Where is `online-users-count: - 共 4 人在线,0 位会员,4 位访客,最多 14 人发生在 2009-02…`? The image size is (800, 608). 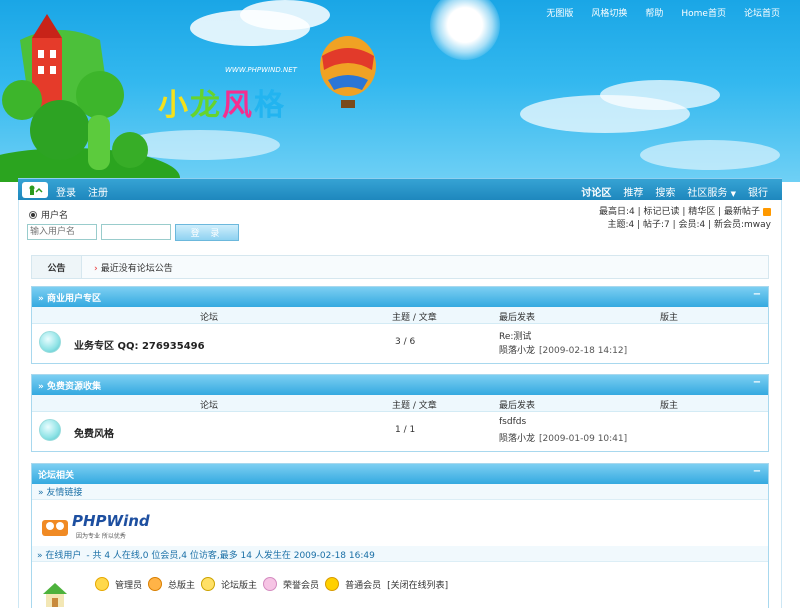 online-users-count: - 共 4 人在线,0 位会员,4 位访客,最多 14 人发生在 2009-02… is located at coordinates (230, 556).